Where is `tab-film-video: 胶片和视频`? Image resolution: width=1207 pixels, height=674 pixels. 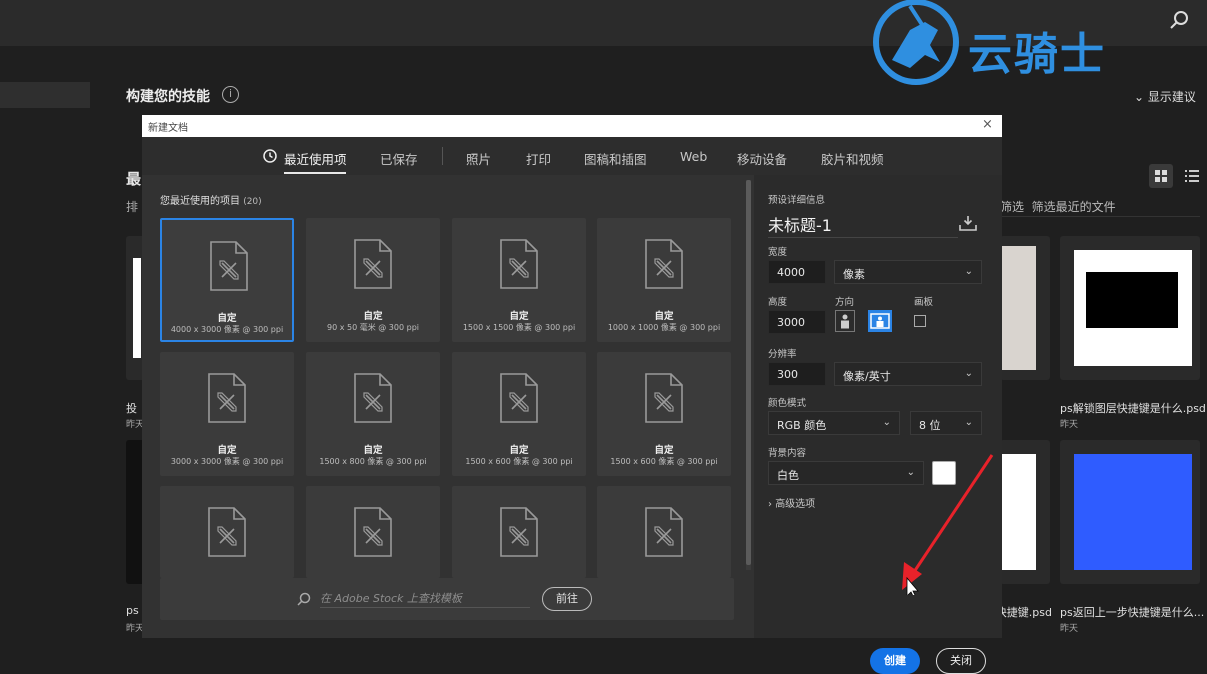 tab-film-video: 胶片和视频 is located at coordinates (852, 158).